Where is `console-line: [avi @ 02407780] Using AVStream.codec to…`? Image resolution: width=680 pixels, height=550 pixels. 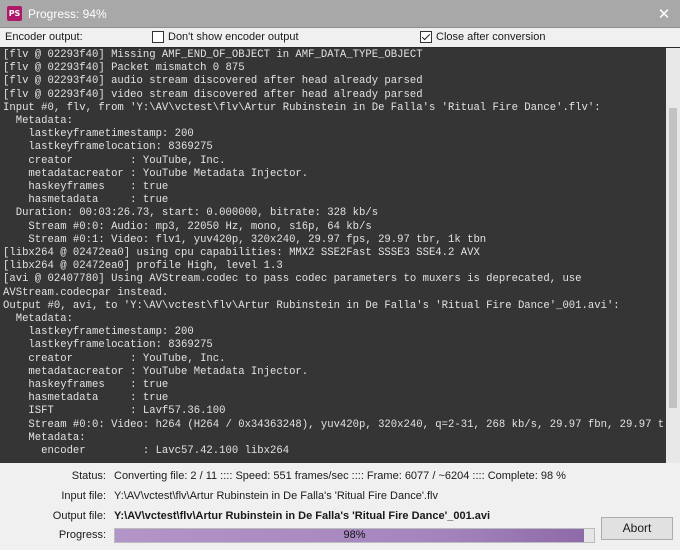
console-line: [avi @ 02407780] Using AVStream.codec to… is located at coordinates (292, 279).